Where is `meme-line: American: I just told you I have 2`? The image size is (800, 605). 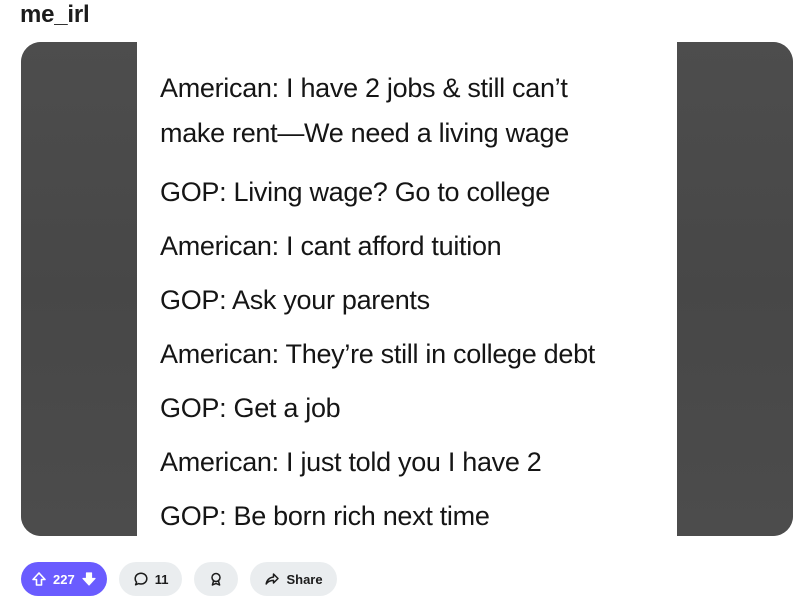 meme-line: American: I just told you I have 2 is located at coordinates (351, 462).